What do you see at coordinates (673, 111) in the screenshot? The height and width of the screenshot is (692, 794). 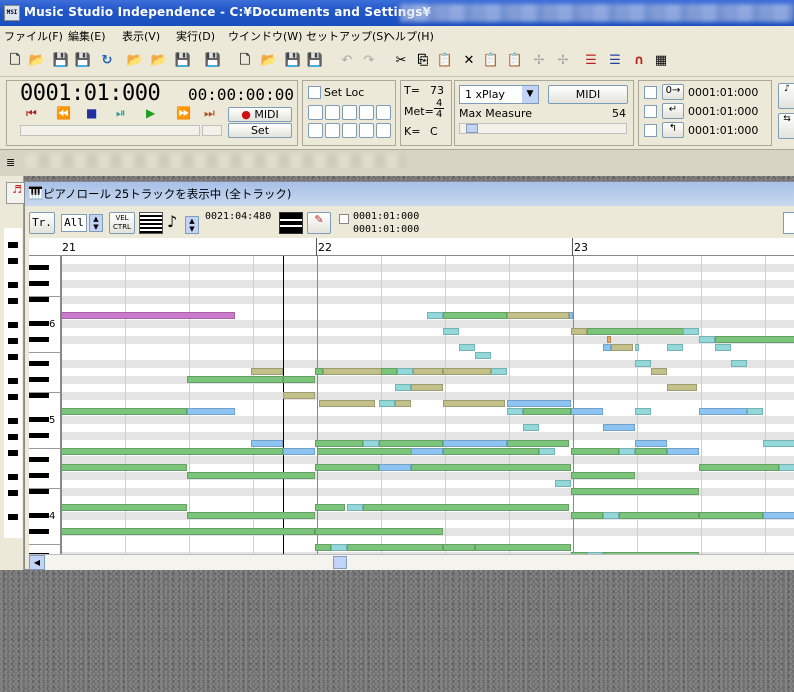 I see `goto-loc2-button: ↵` at bounding box center [673, 111].